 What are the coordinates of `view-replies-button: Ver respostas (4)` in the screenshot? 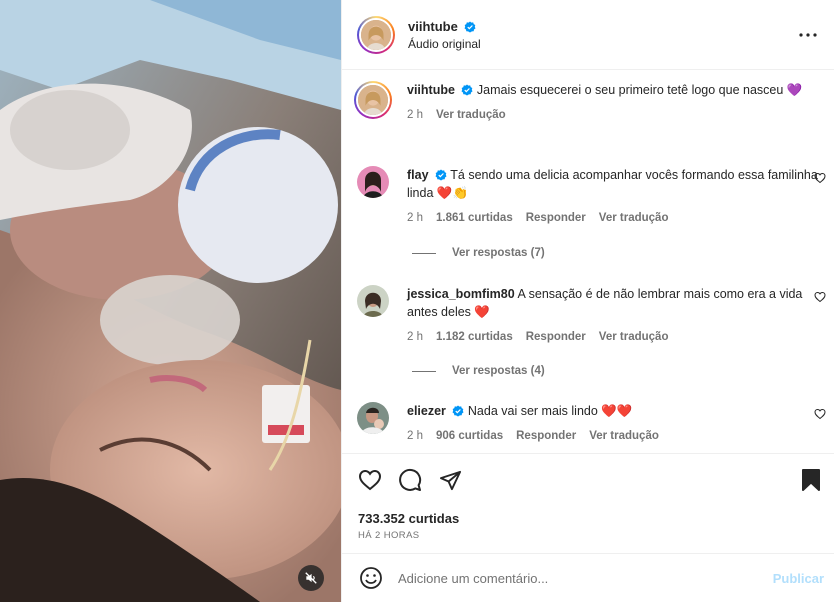 It's located at (478, 371).